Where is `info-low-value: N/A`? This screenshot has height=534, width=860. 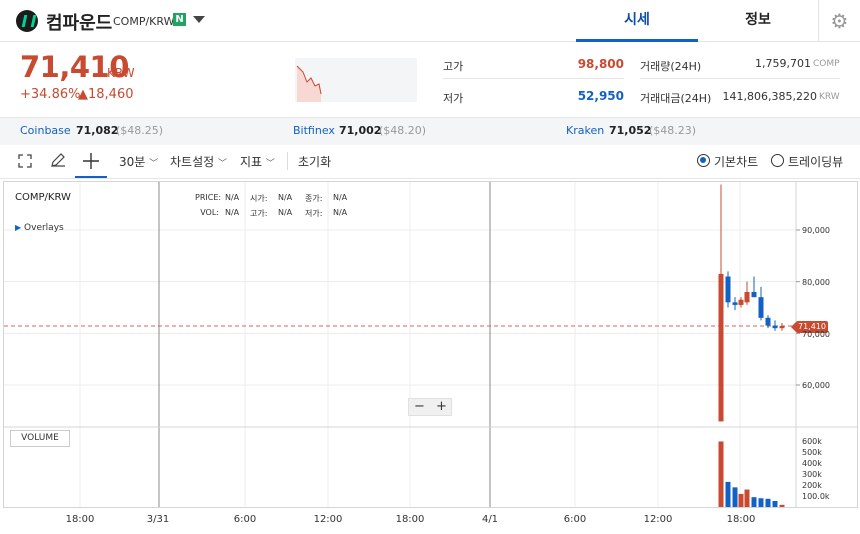
info-low-value: N/A is located at coordinates (340, 212).